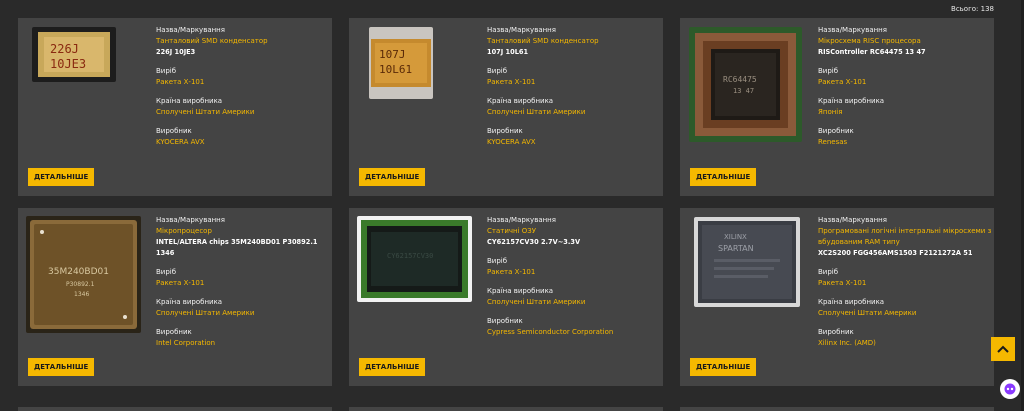 Image resolution: width=1024 pixels, height=411 pixels. I want to click on maker-value: Cypress Semiconductor Corporation, so click(574, 332).